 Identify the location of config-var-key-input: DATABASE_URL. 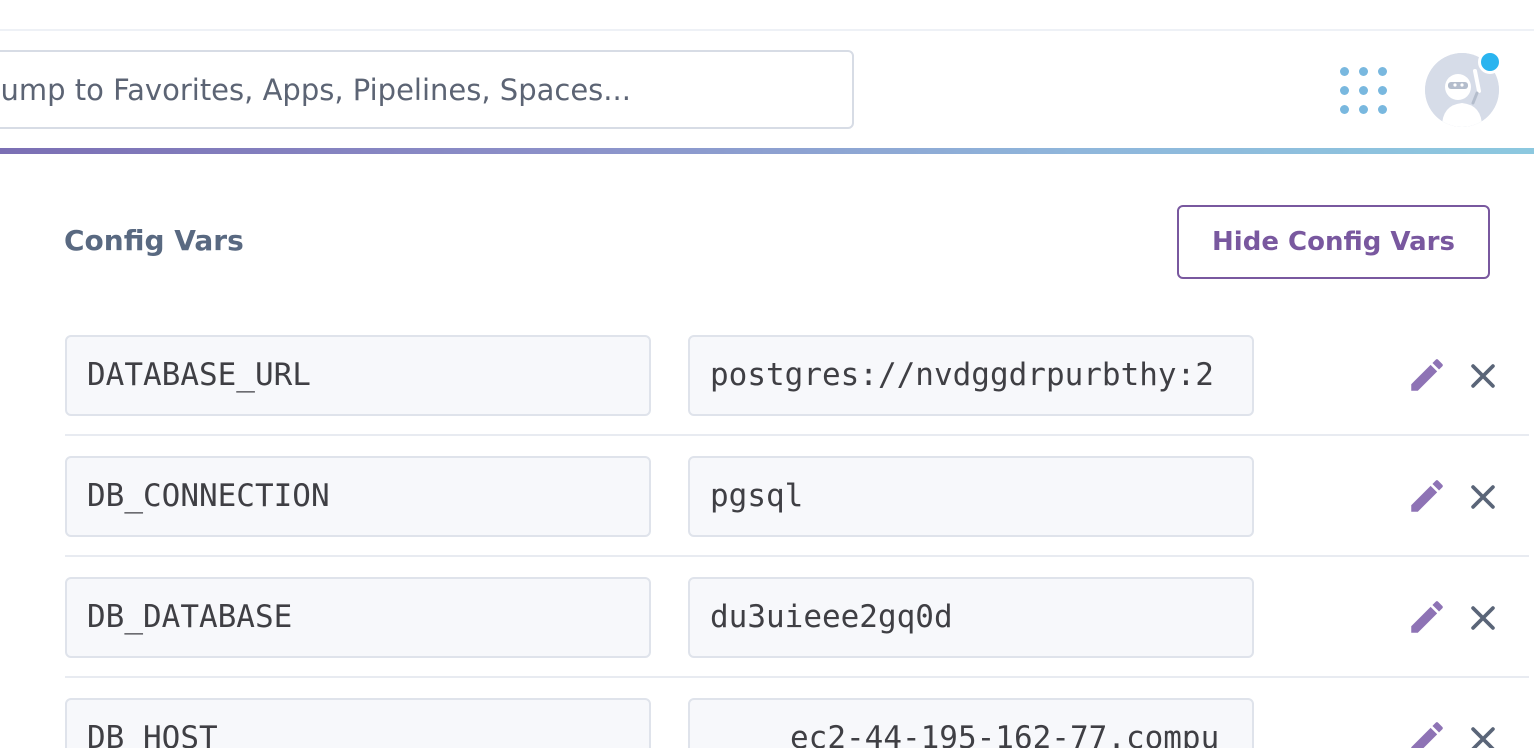
(358, 375).